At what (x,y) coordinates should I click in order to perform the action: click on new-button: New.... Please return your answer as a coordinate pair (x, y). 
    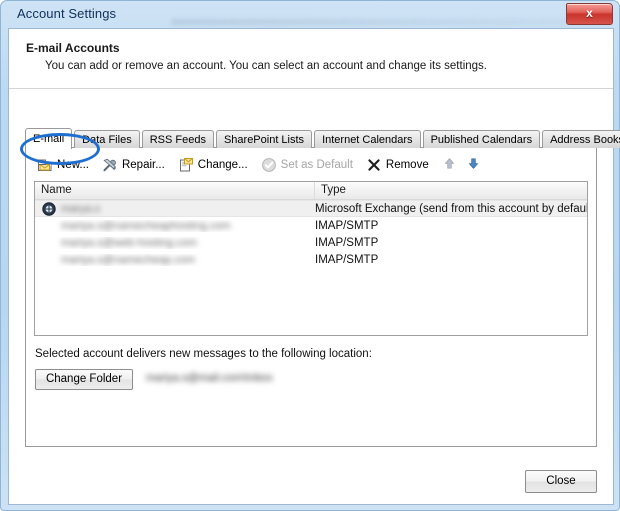
    Looking at the image, I should click on (64, 165).